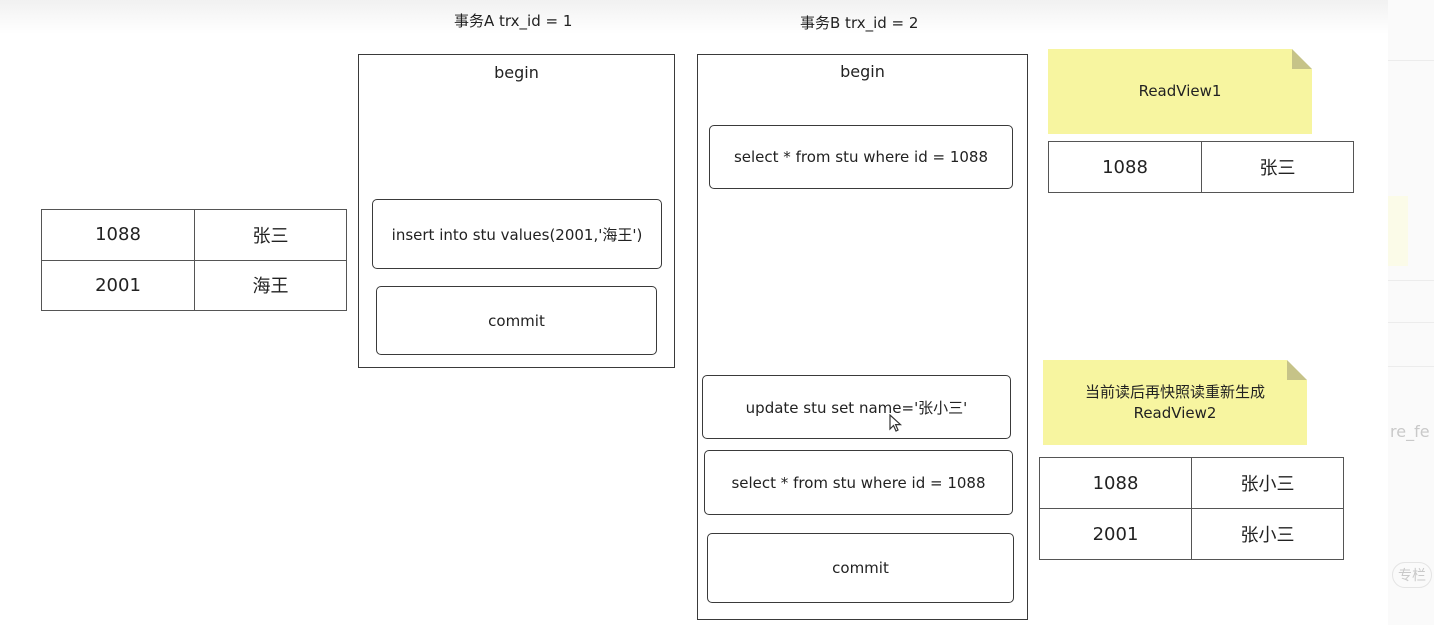 The image size is (1434, 625). I want to click on readview1-table: 1088 张三, so click(1201, 167).